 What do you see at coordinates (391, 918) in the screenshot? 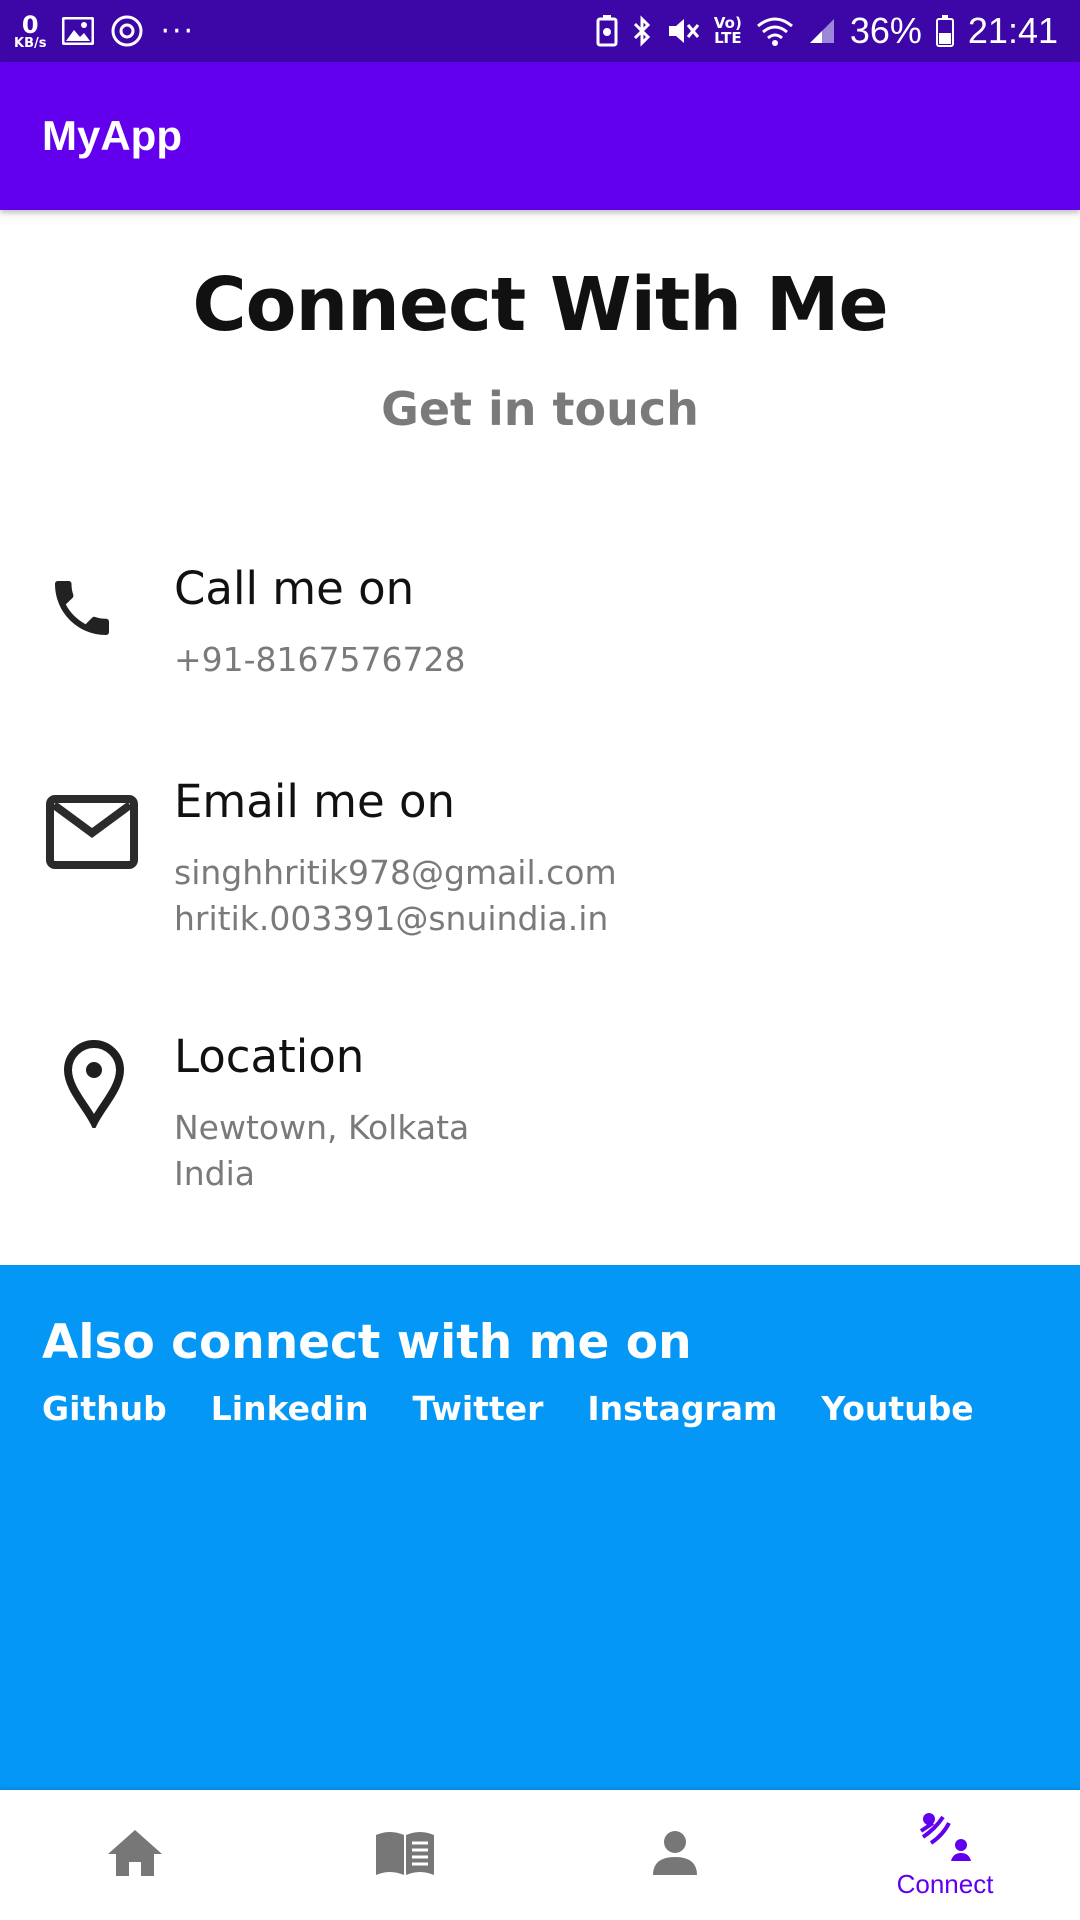
I see `email-address: hritik.003391@snuindia.in` at bounding box center [391, 918].